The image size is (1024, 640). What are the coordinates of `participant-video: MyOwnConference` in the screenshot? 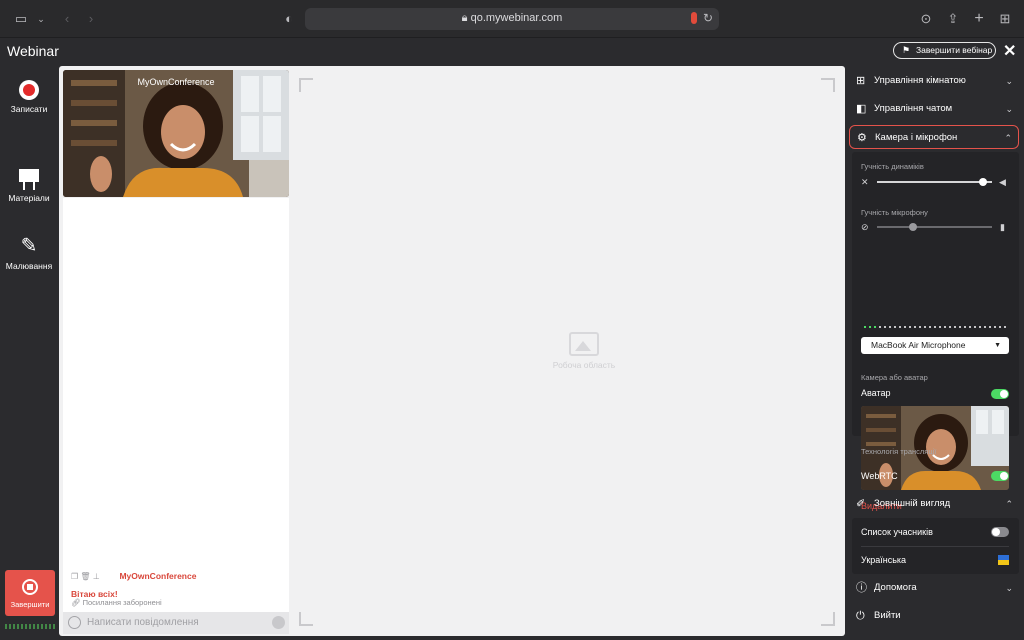 It's located at (176, 133).